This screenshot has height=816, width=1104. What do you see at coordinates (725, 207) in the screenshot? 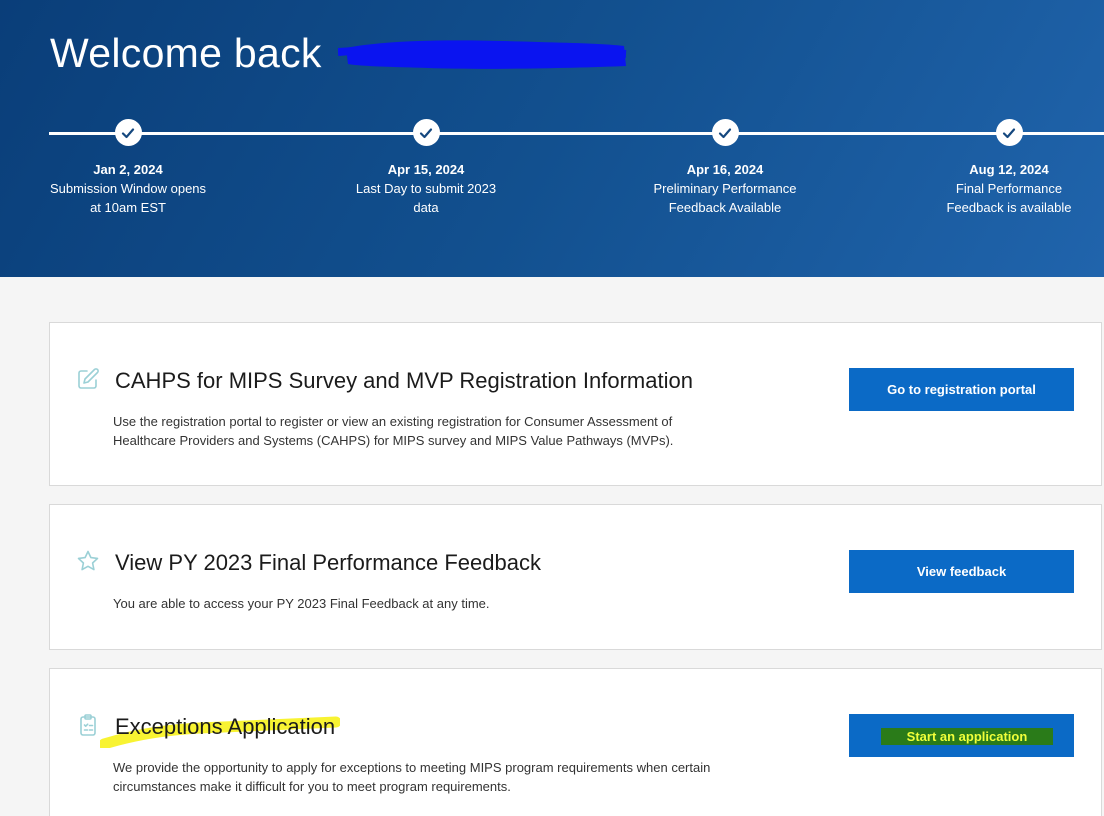
I see `milestone-description: Feedback Available` at bounding box center [725, 207].